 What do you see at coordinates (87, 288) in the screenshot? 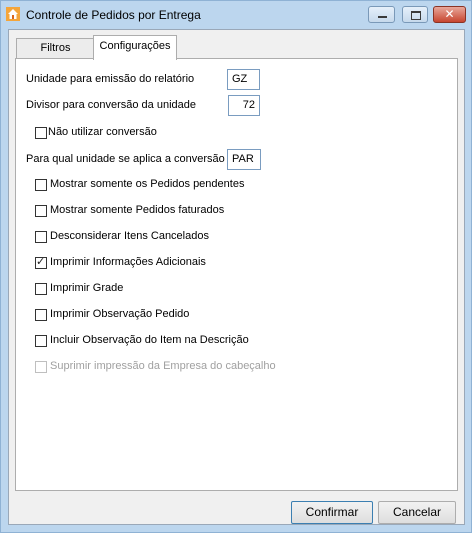
I see `option-label: Imprimir Grade` at bounding box center [87, 288].